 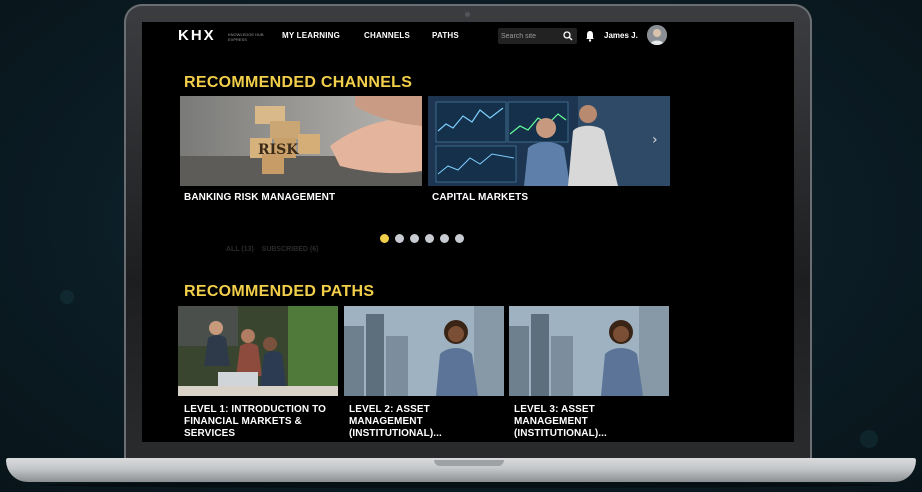 I want to click on laptop-notch, so click(x=469, y=463).